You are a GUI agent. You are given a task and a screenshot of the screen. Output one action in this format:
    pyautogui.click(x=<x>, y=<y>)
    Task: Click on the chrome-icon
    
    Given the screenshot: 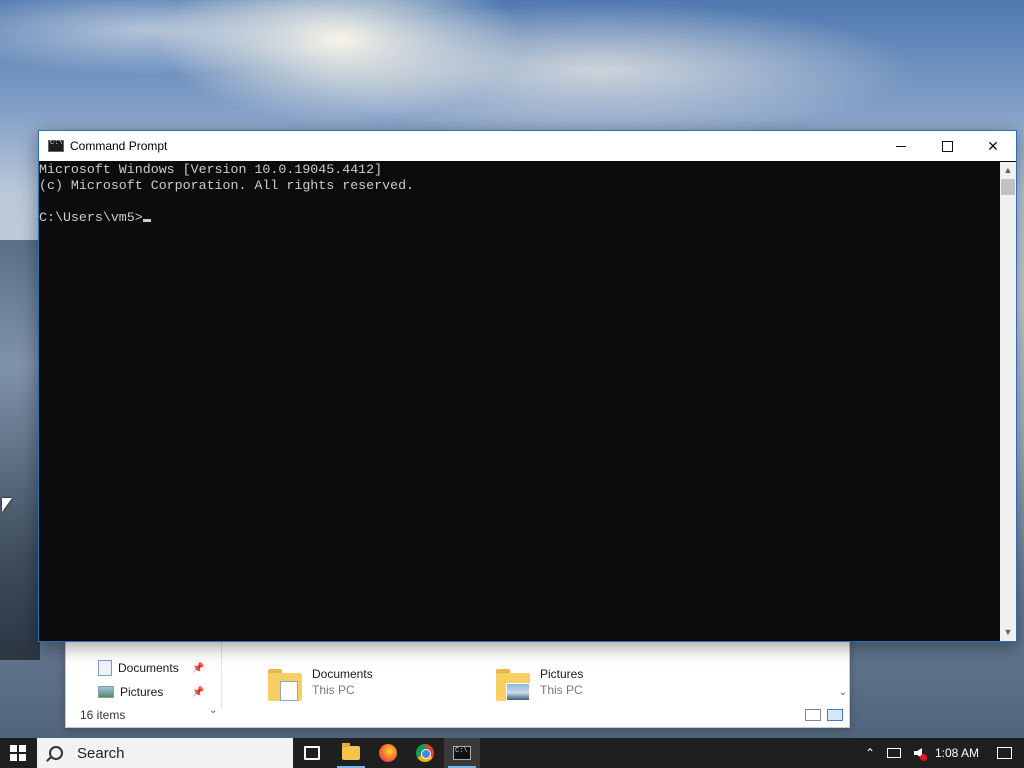 What is the action you would take?
    pyautogui.click(x=425, y=753)
    